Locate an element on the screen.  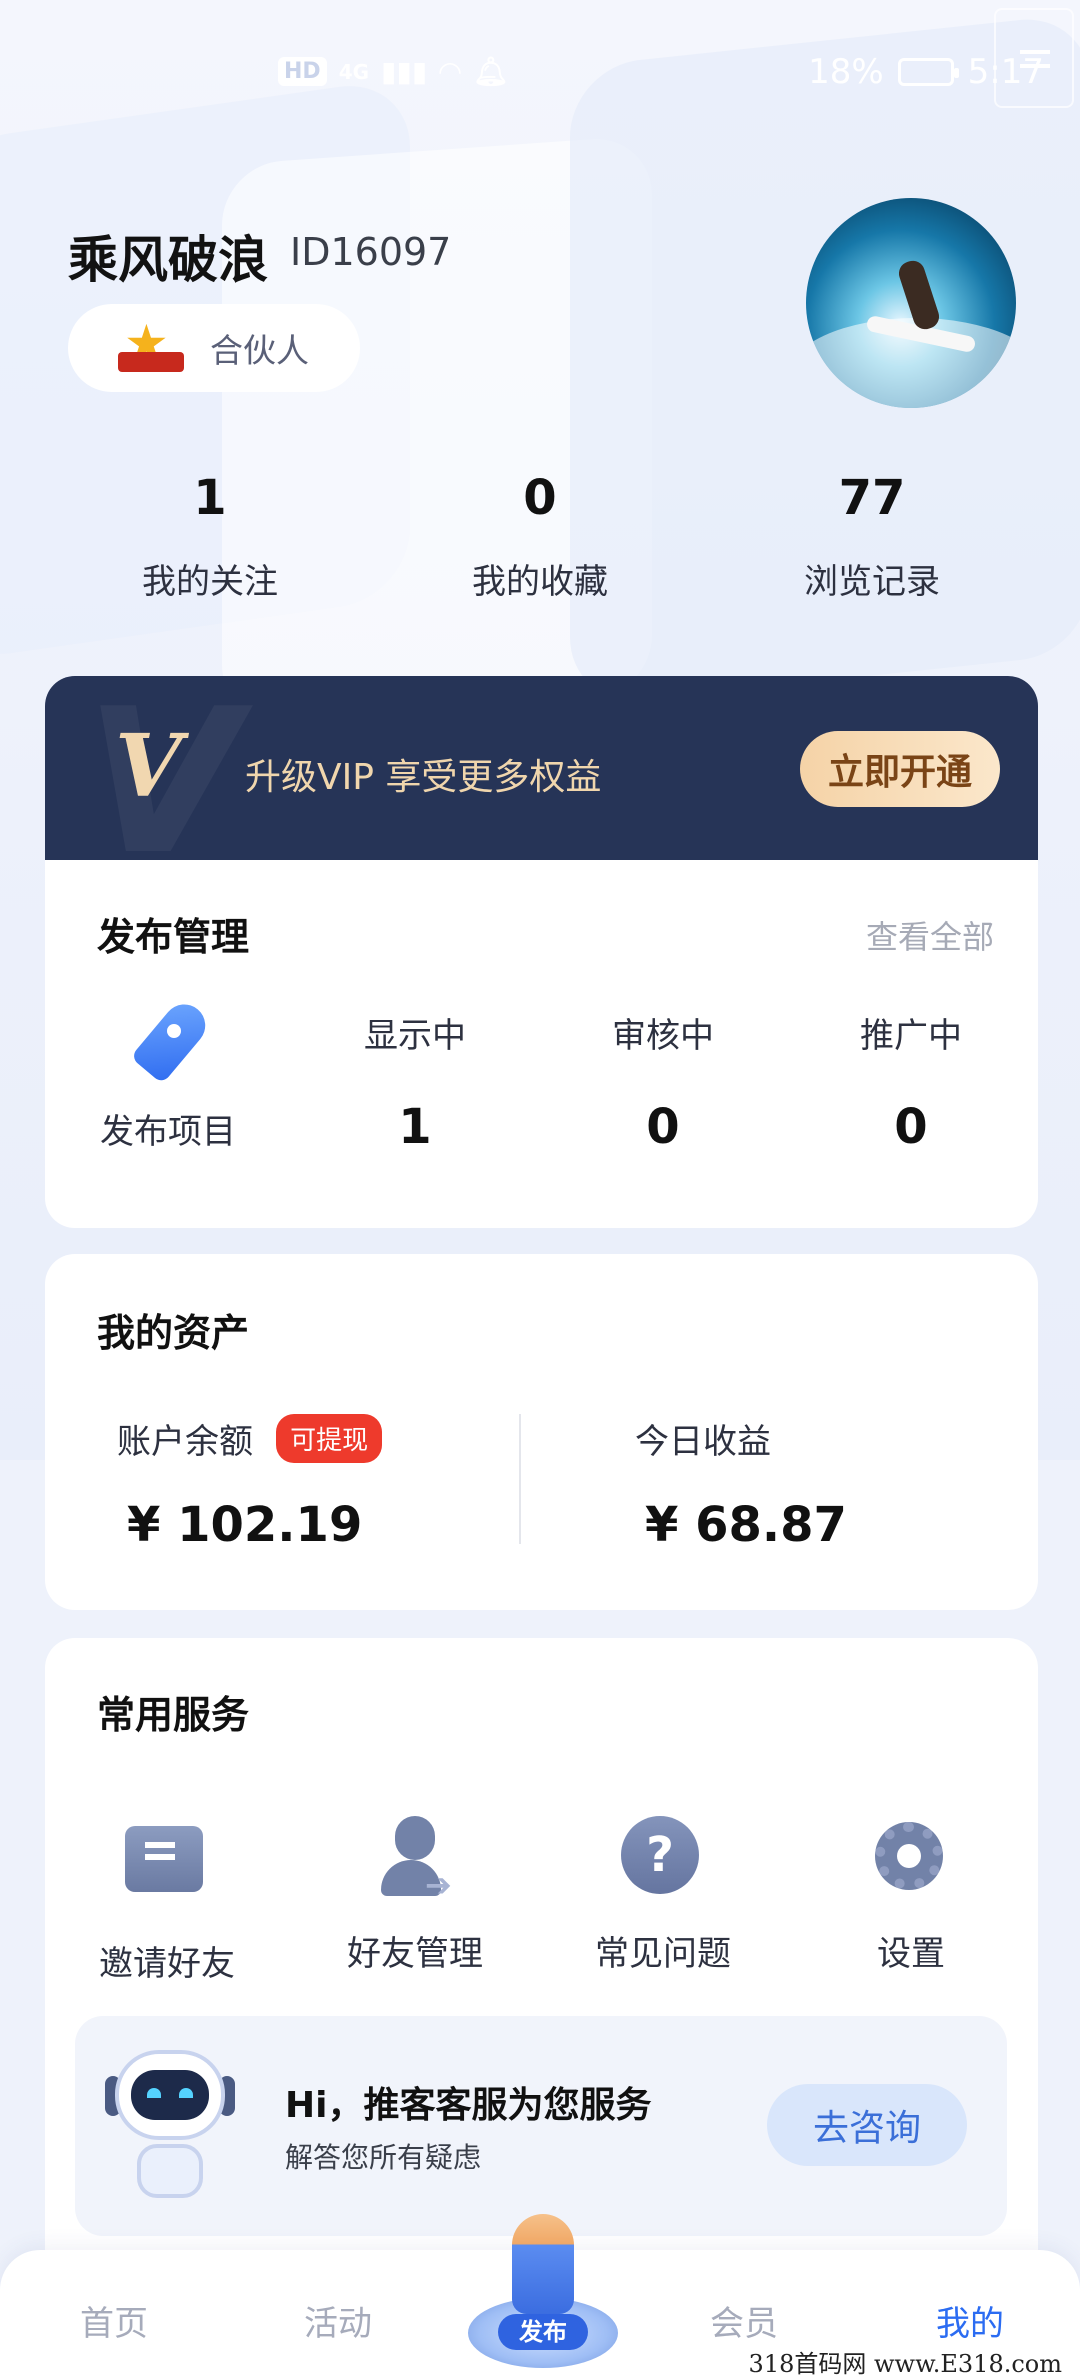
partner-star-icon: ★ is located at coordinates (151, 348).